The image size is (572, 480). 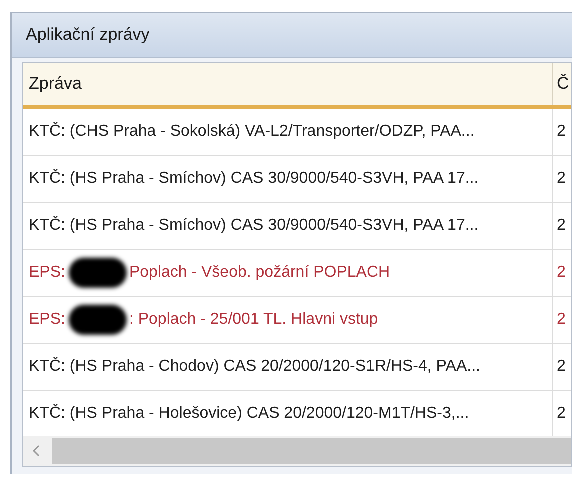 What do you see at coordinates (88, 35) in the screenshot?
I see `panel-title: Aplikační zprávy` at bounding box center [88, 35].